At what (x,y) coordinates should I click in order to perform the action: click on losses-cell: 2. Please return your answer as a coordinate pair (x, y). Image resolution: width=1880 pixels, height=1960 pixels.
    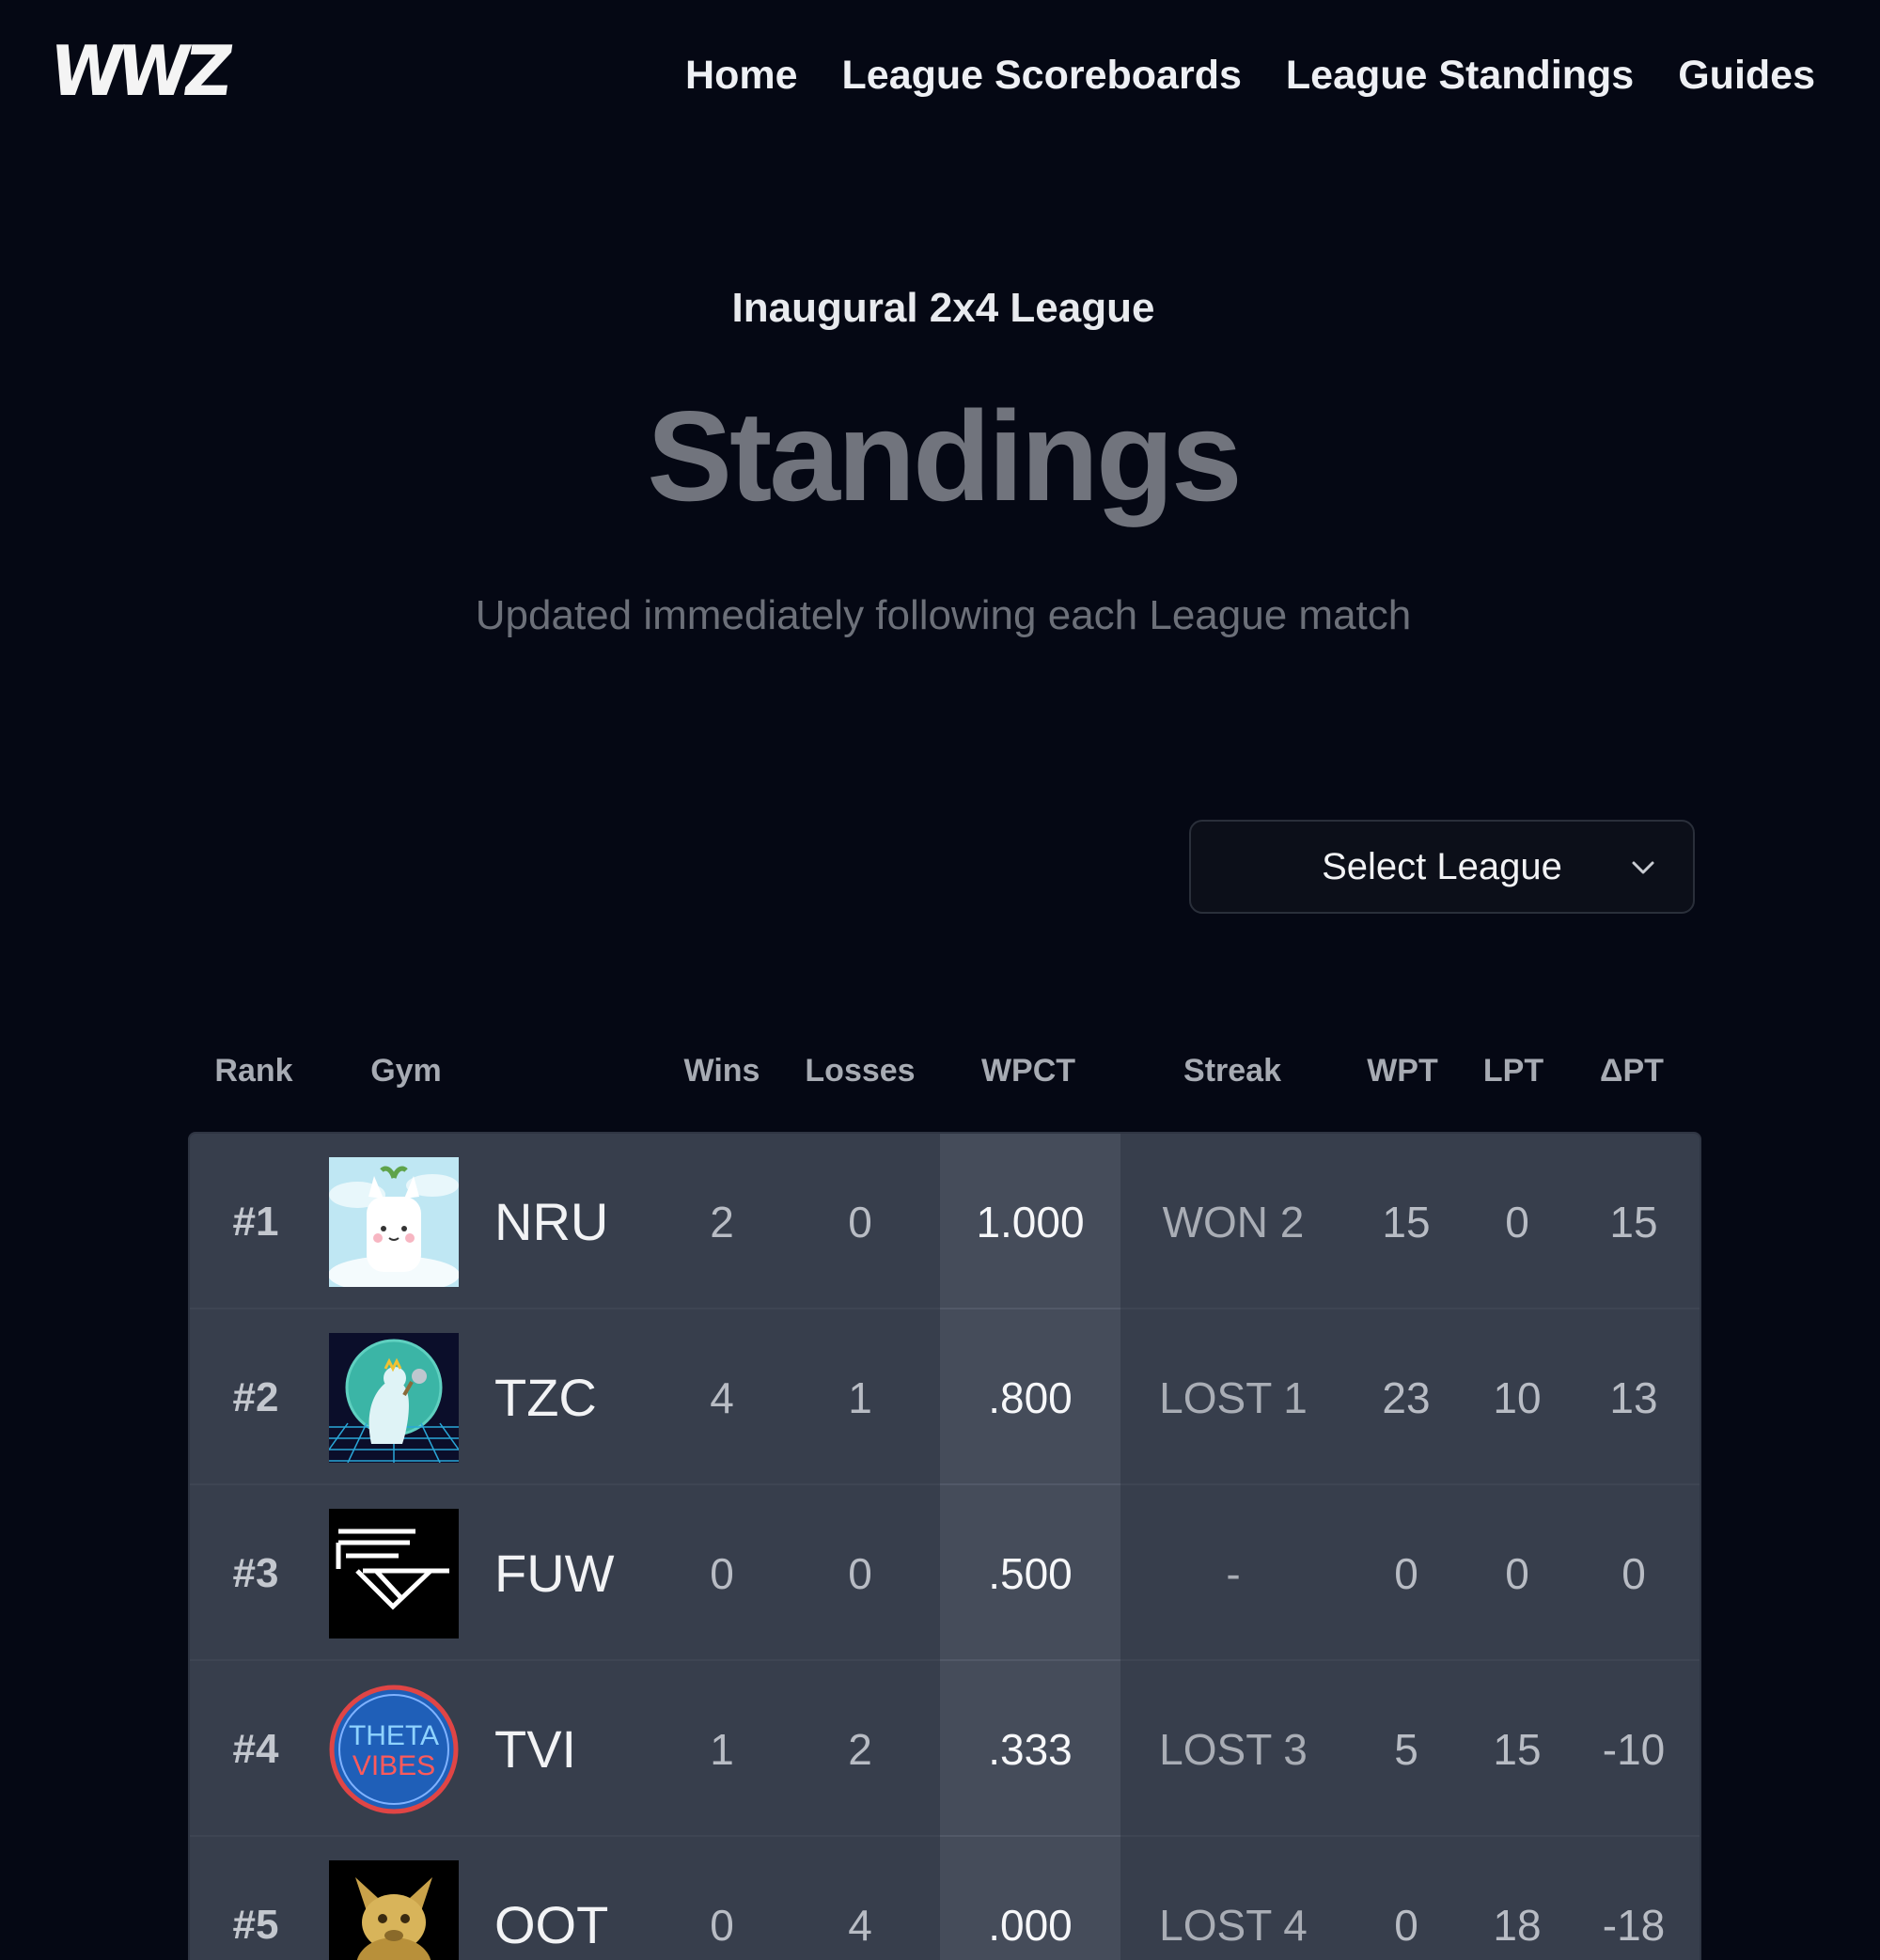
    Looking at the image, I should click on (860, 1749).